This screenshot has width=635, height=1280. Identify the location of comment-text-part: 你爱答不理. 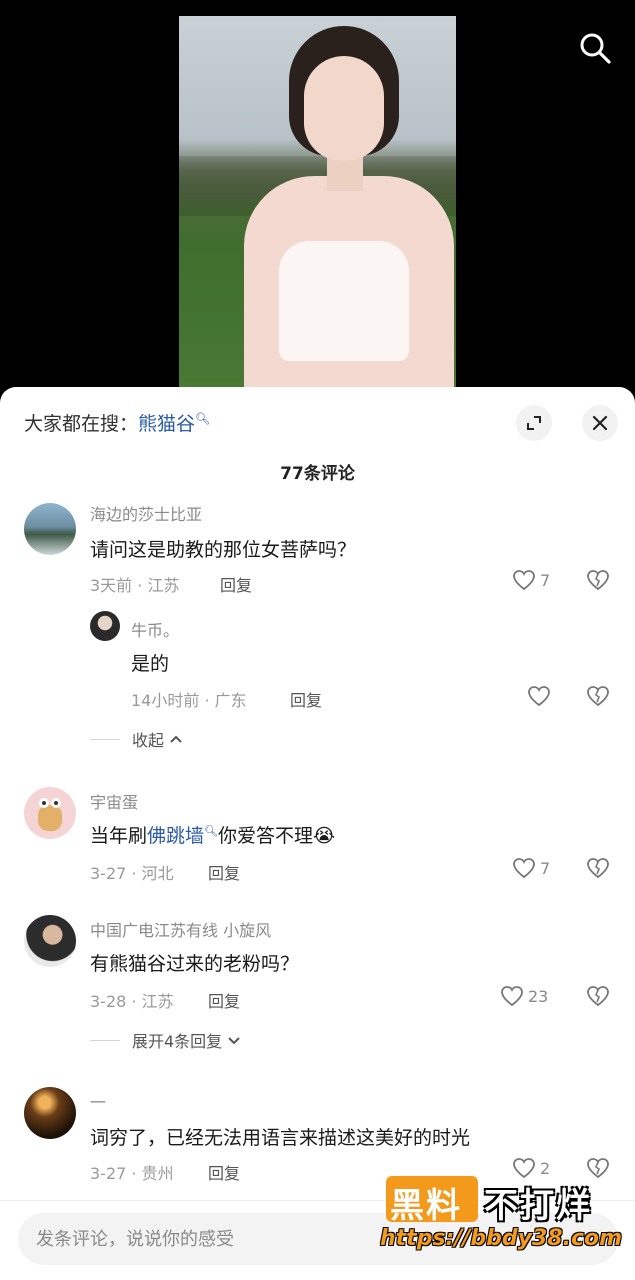
(266, 836).